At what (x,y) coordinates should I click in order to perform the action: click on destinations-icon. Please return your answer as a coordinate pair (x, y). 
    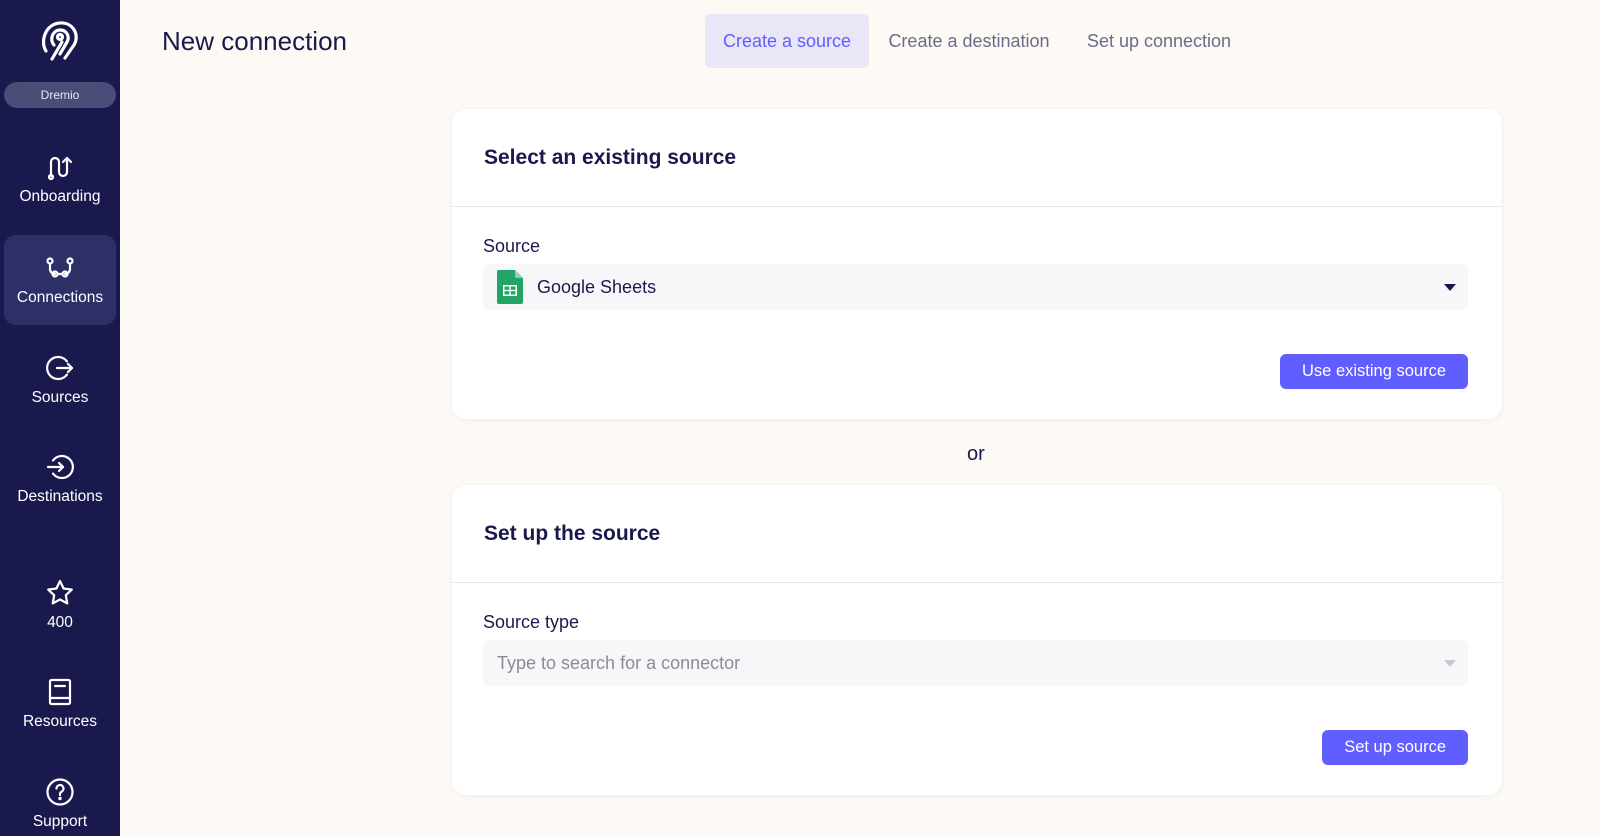
    Looking at the image, I should click on (60, 467).